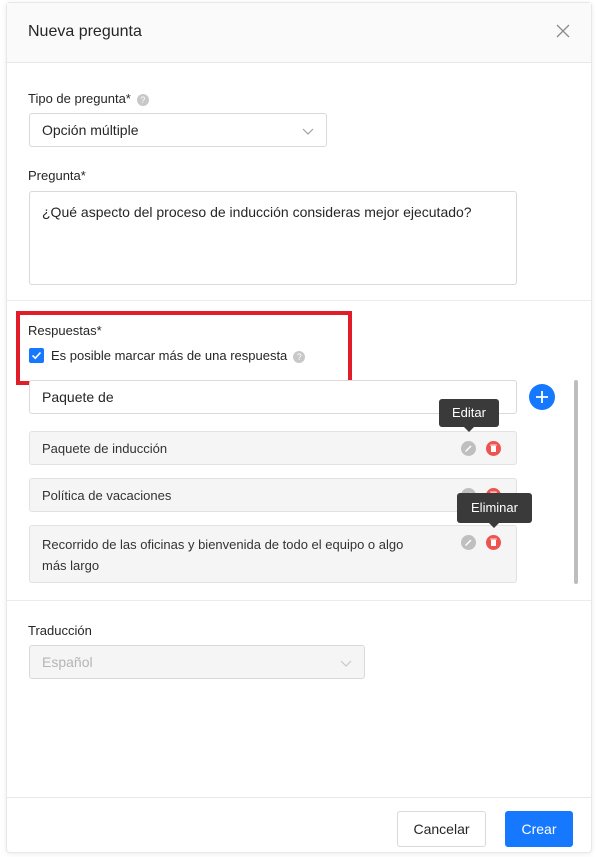 This screenshot has width=596, height=857. I want to click on question-type-select: Opción múltiple, so click(178, 130).